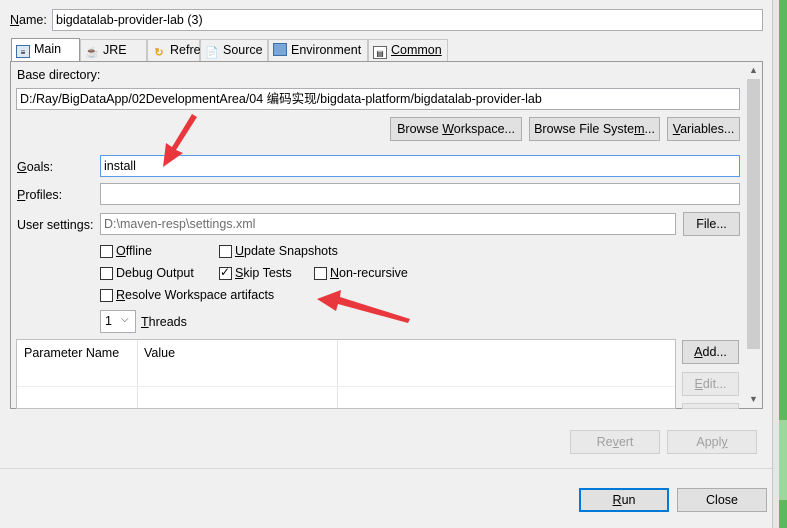 The image size is (787, 528). I want to click on arrow-to-goals-icon, so click(180, 140).